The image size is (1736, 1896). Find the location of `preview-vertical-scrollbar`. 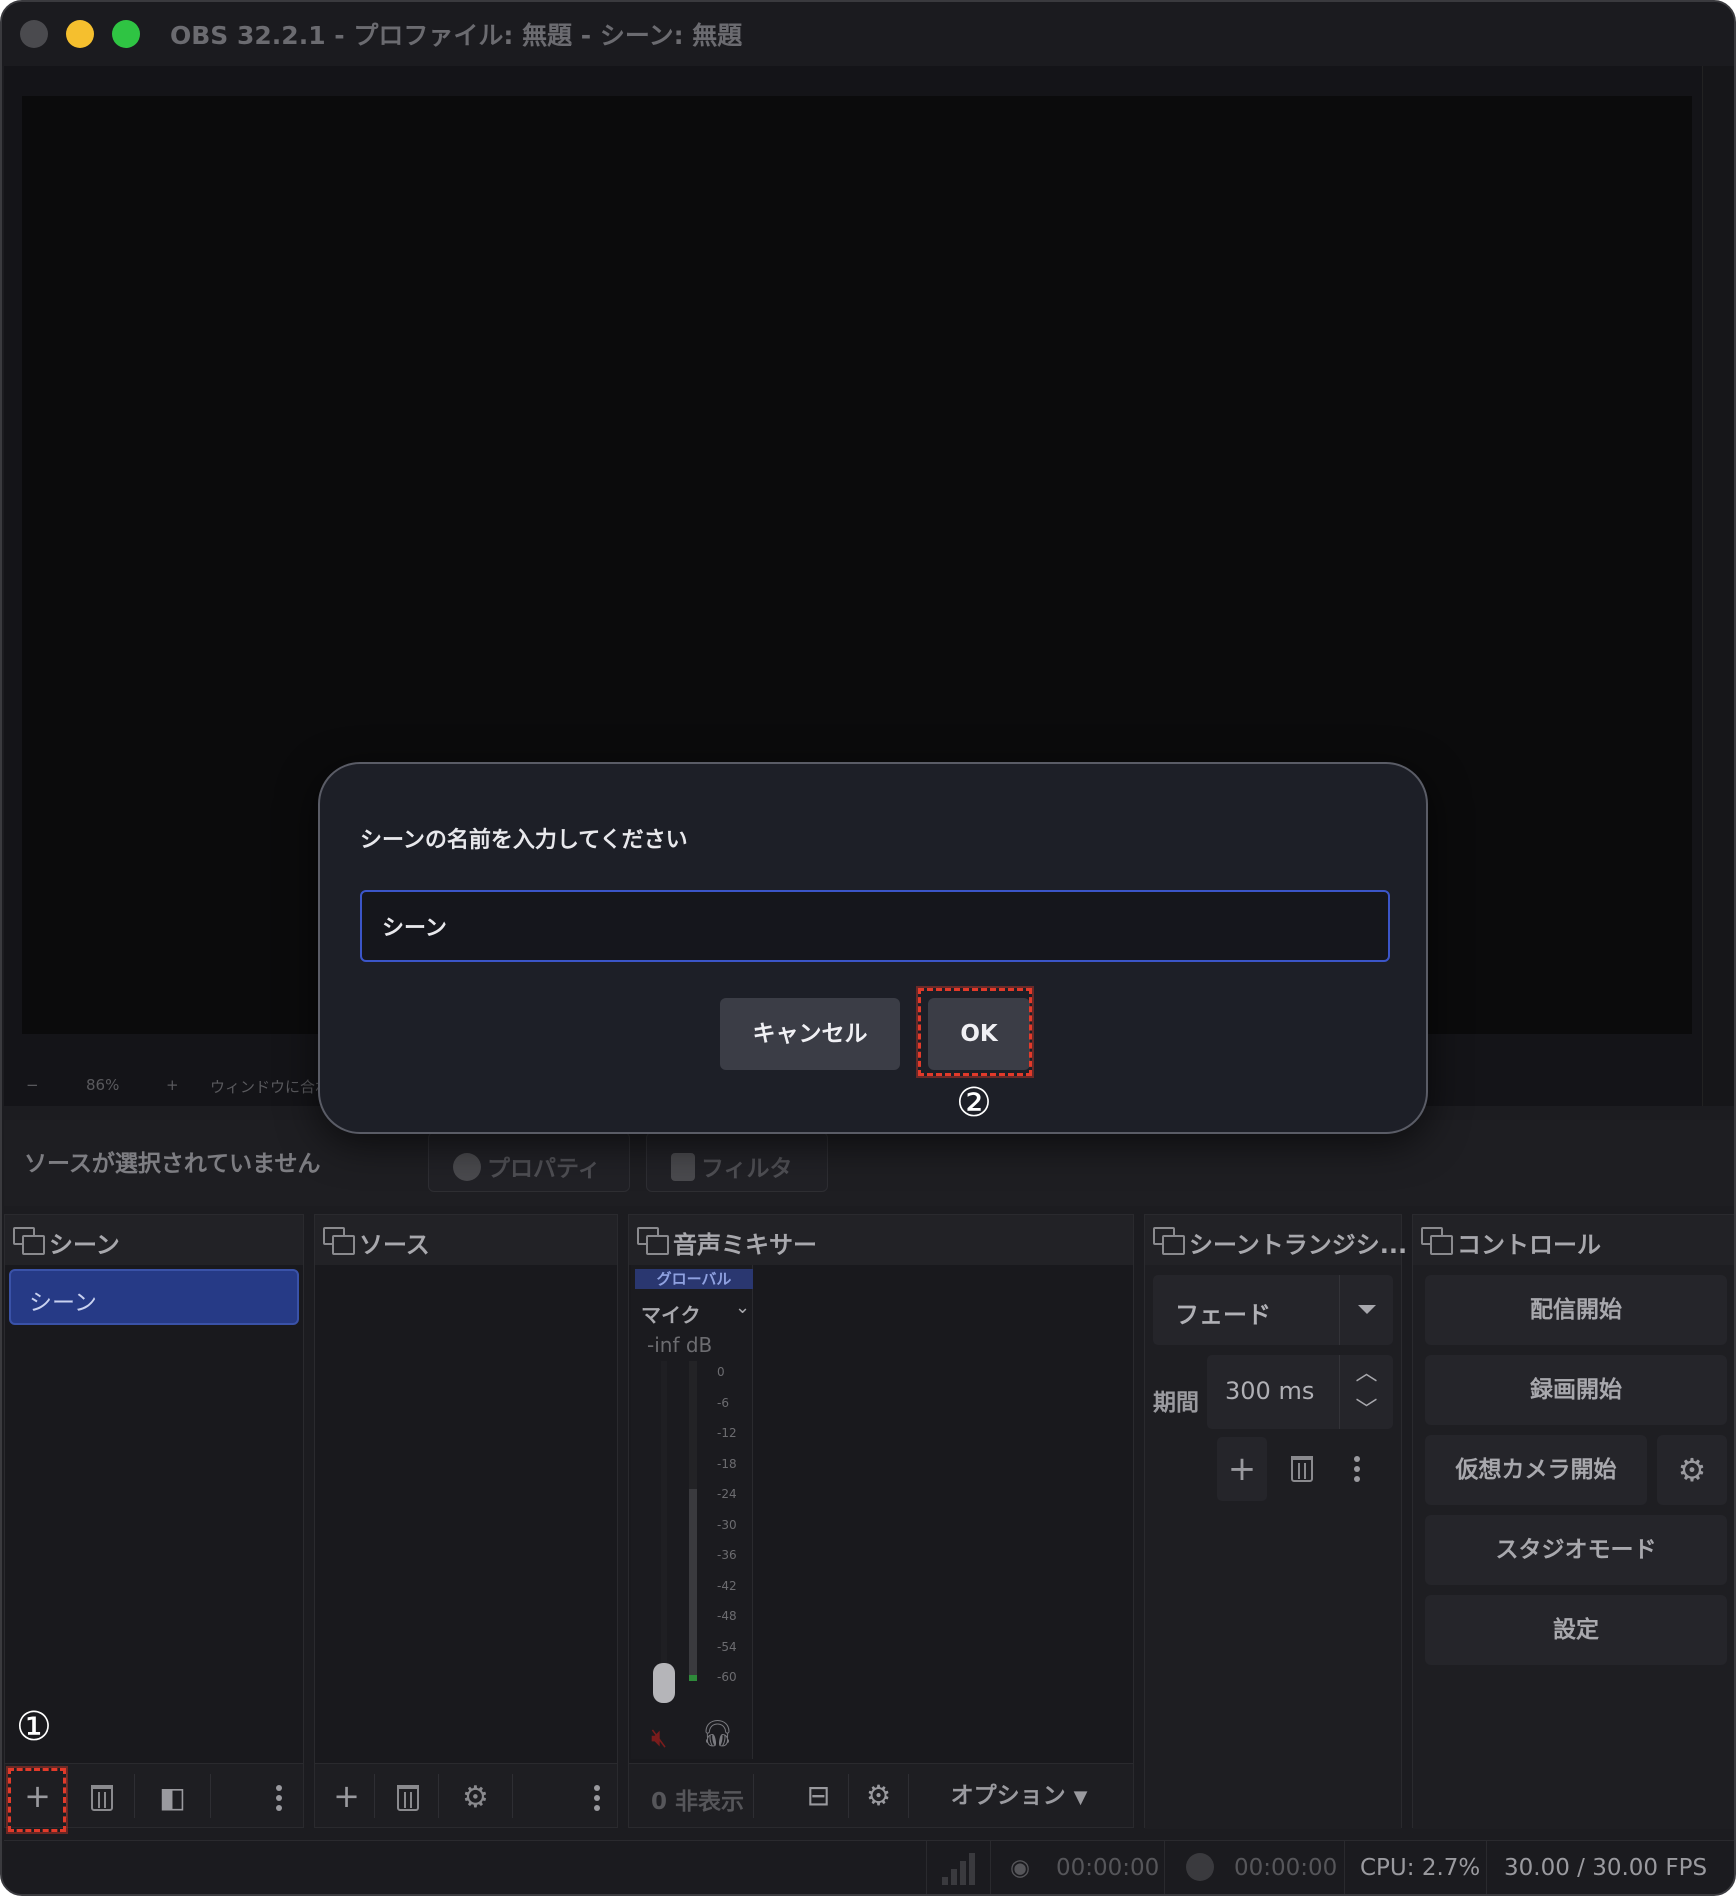

preview-vertical-scrollbar is located at coordinates (1718, 586).